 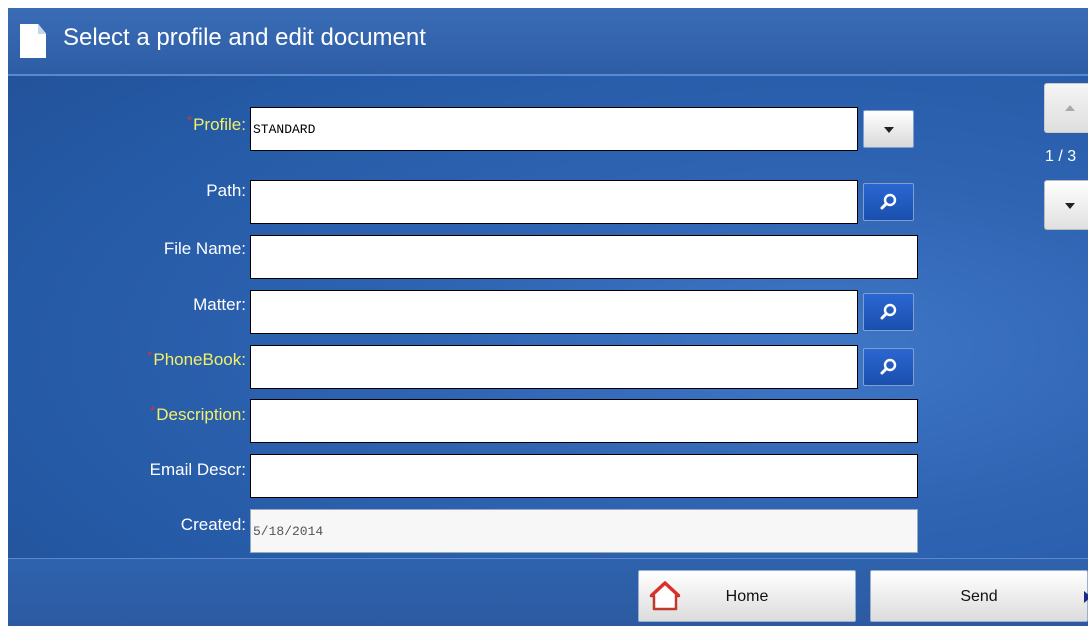 I want to click on profile-label: *Profile:, so click(x=216, y=124).